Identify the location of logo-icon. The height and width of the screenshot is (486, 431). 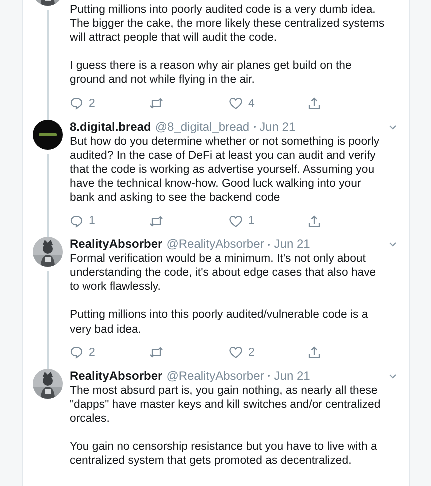
(48, 135).